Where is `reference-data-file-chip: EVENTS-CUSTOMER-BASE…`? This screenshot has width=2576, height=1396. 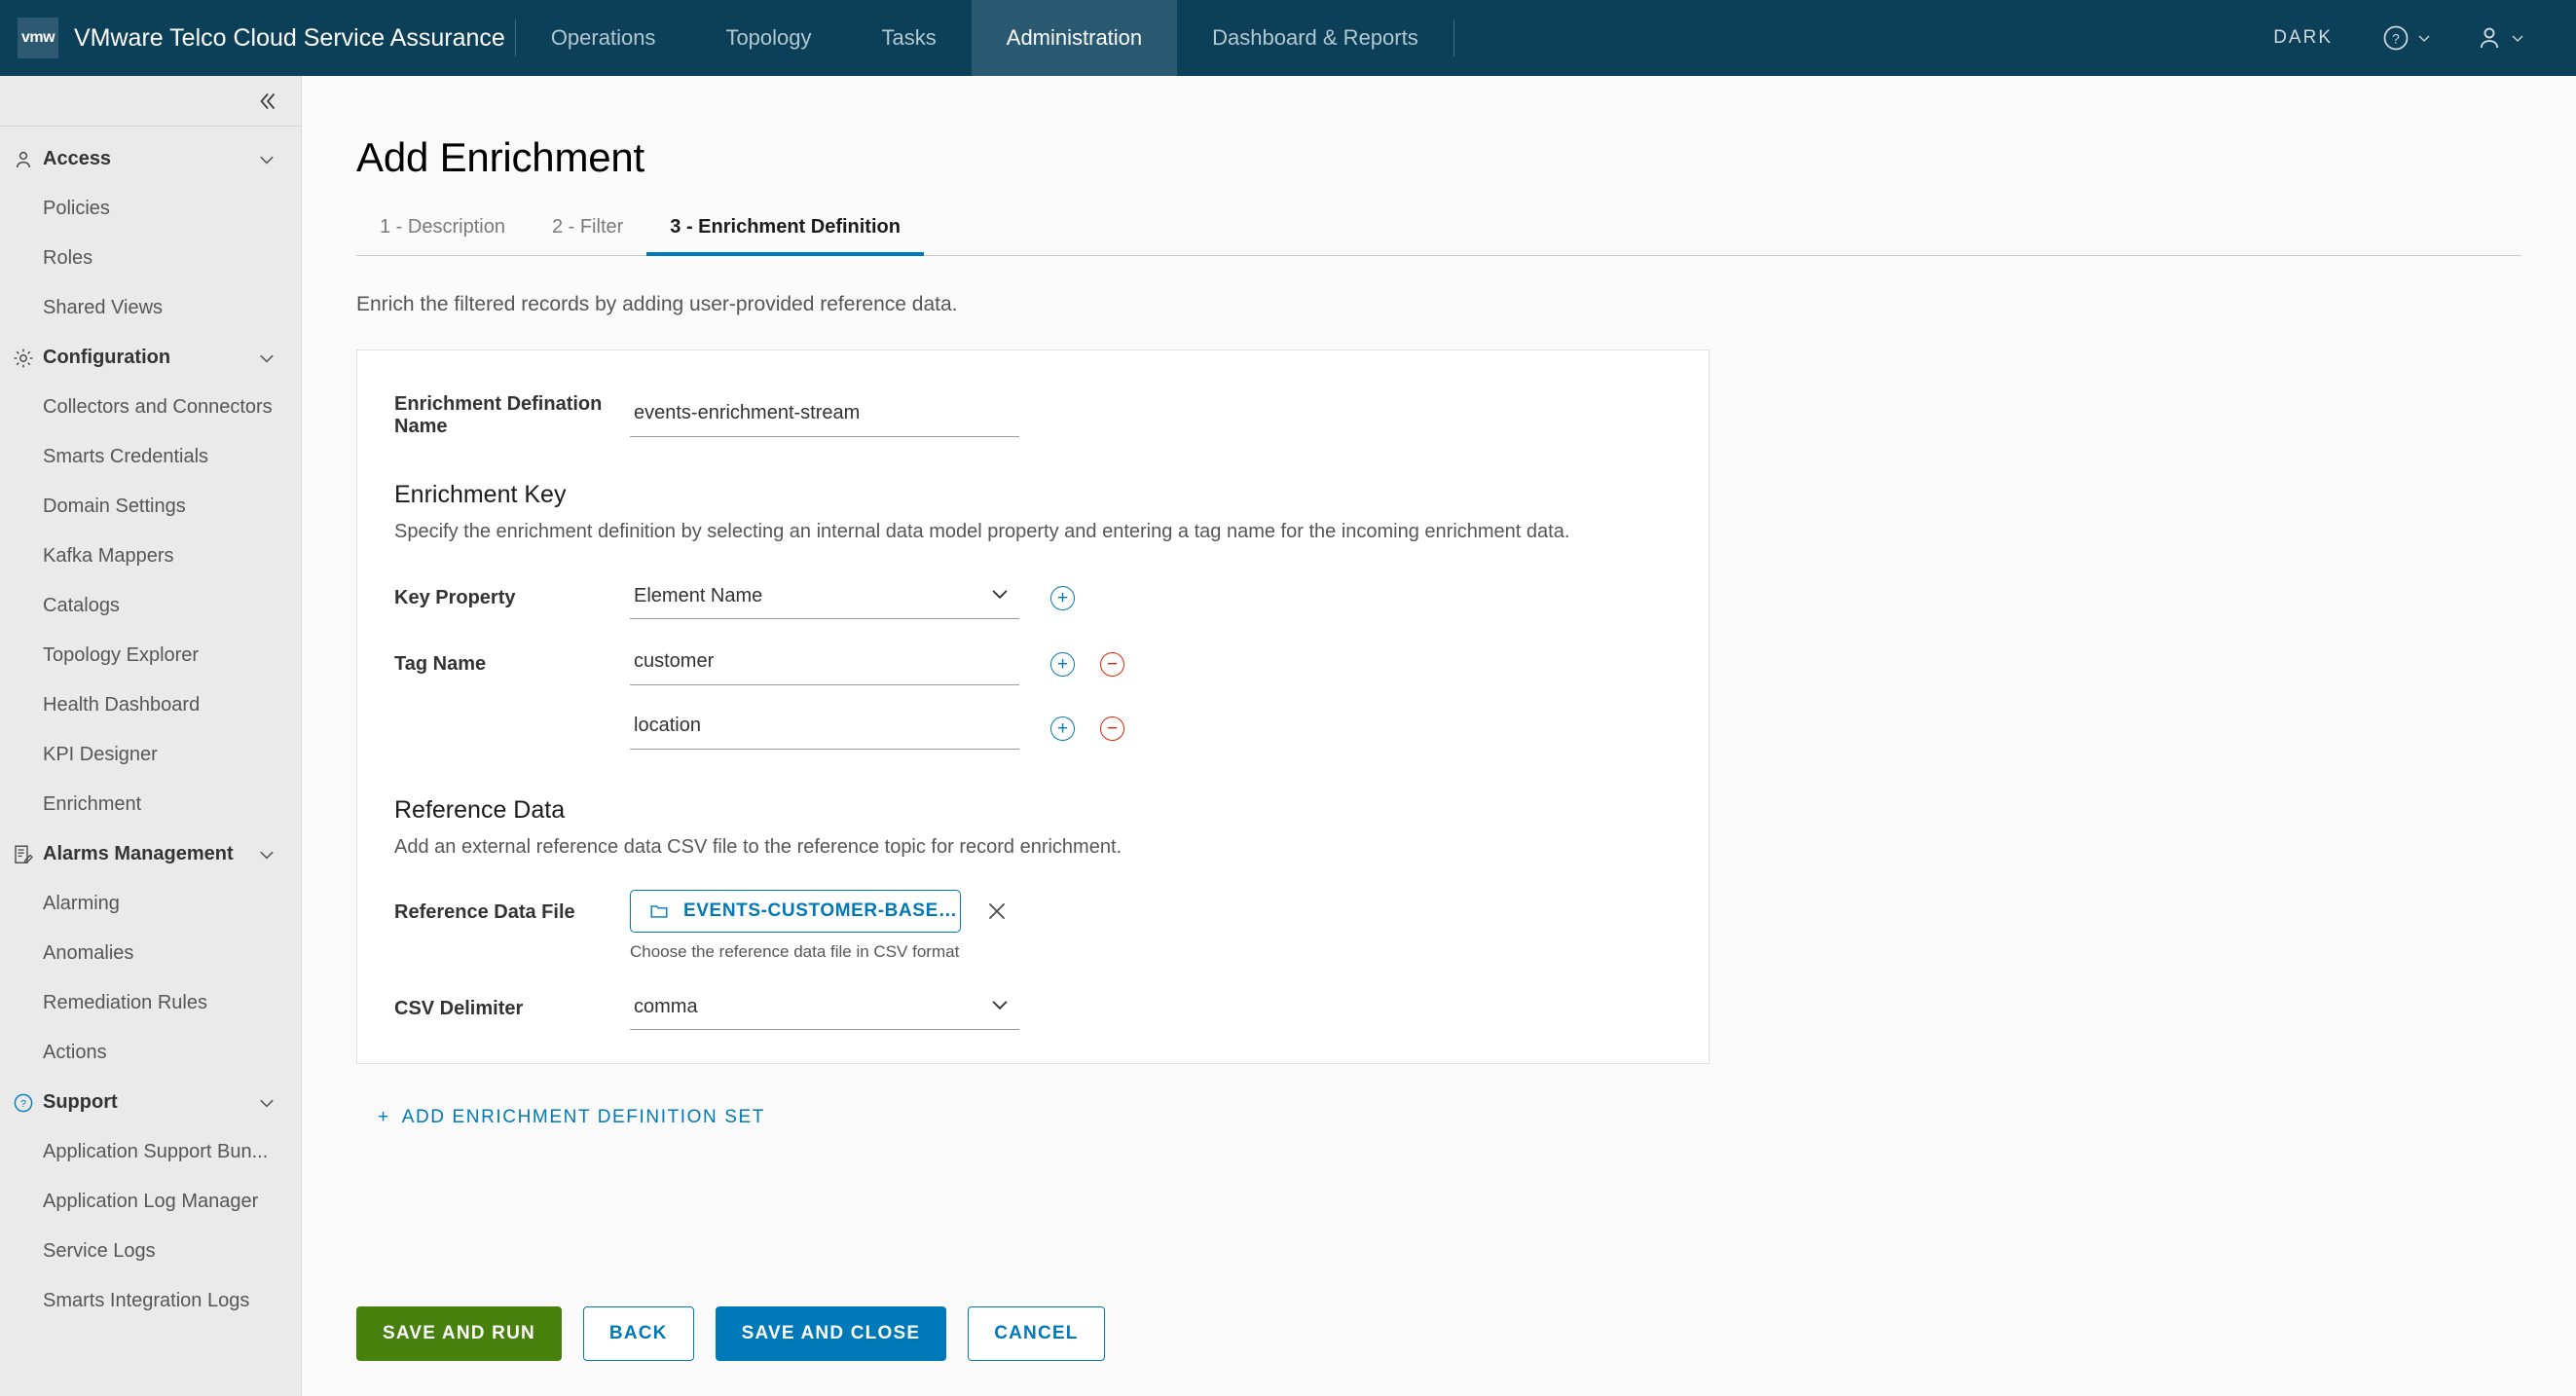
reference-data-file-chip: EVENTS-CUSTOMER-BASE… is located at coordinates (795, 911).